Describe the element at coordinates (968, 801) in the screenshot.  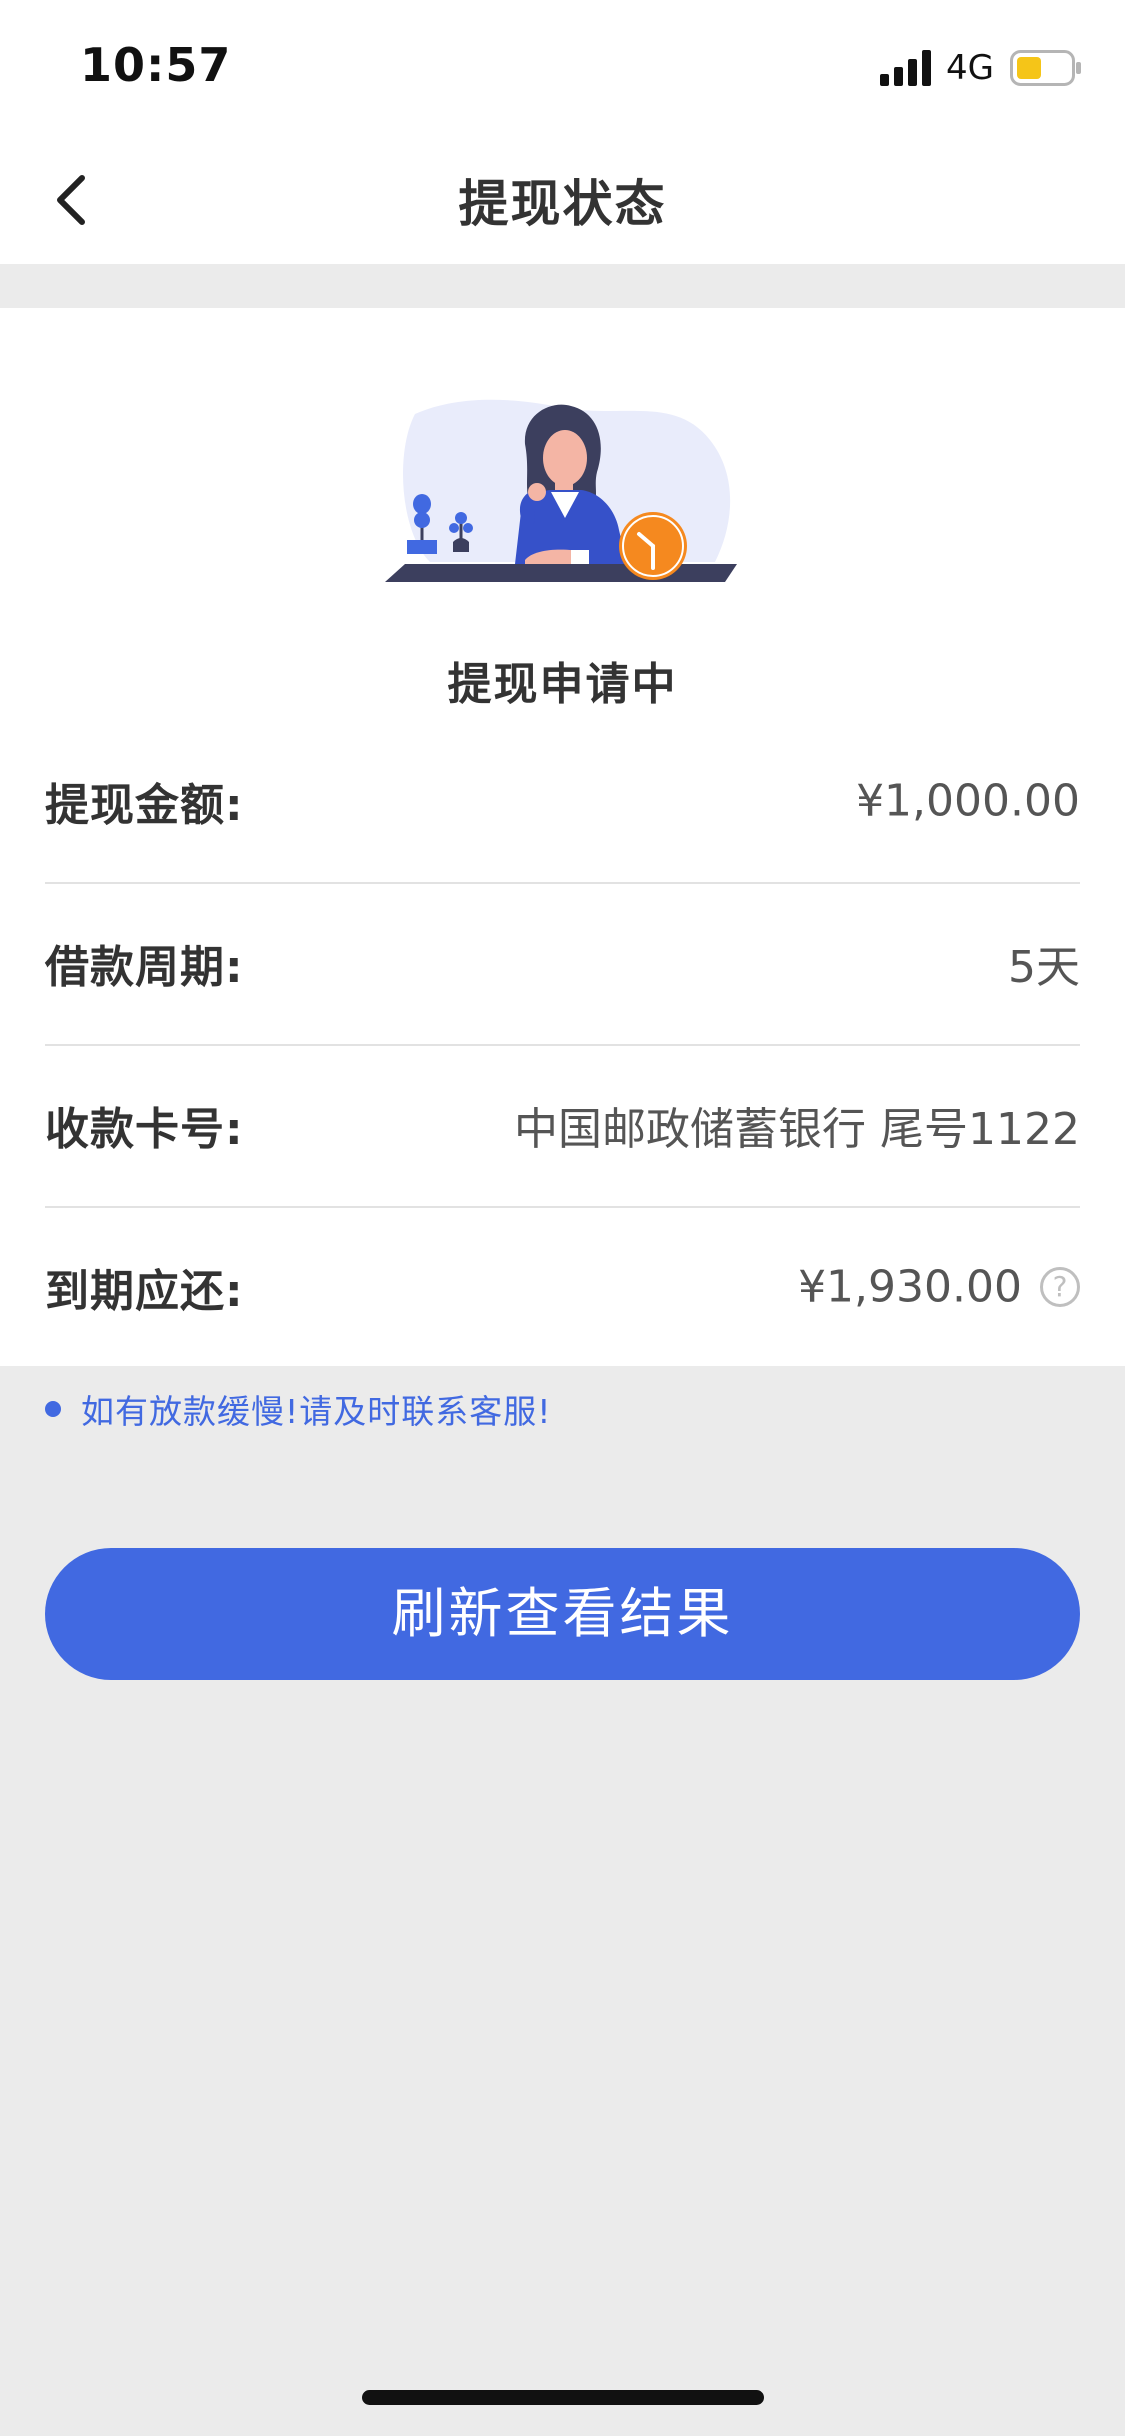
I see `detail-value: ¥1,000.00` at that location.